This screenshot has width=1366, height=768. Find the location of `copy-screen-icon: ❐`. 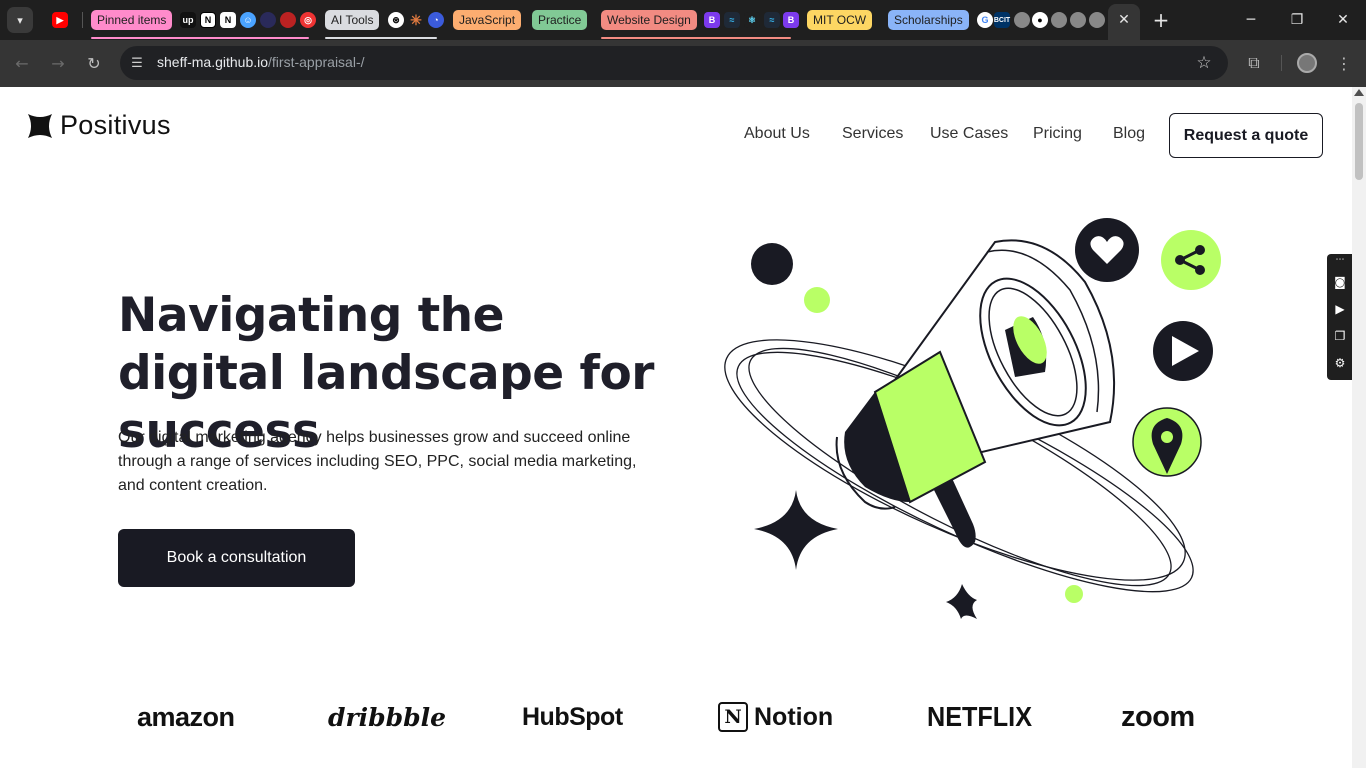

copy-screen-icon: ❐ is located at coordinates (1340, 336).